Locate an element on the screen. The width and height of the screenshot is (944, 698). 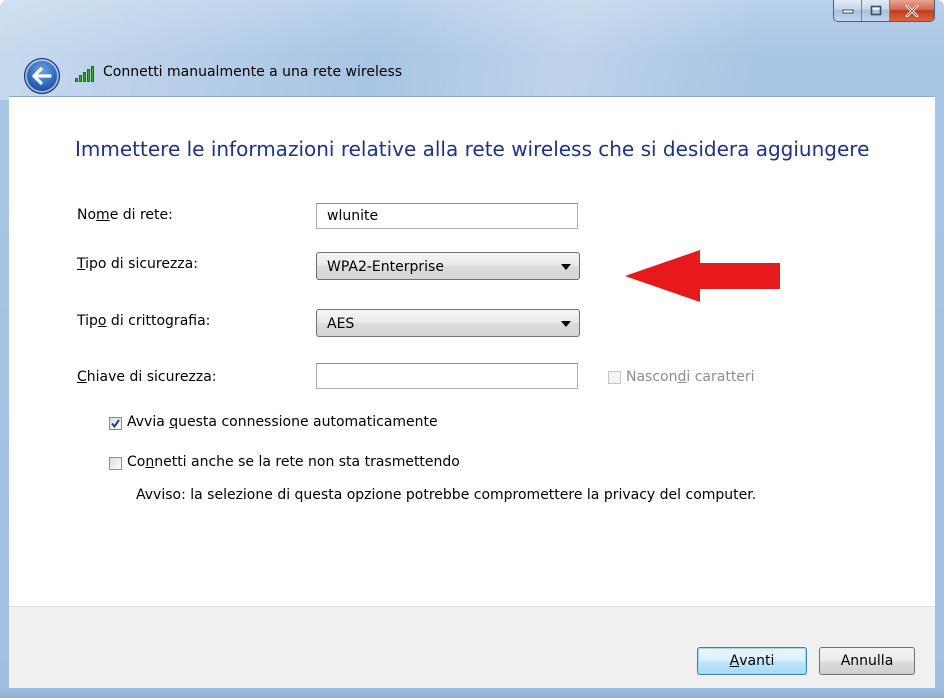
auto-connect-checkbox is located at coordinates (115, 423).